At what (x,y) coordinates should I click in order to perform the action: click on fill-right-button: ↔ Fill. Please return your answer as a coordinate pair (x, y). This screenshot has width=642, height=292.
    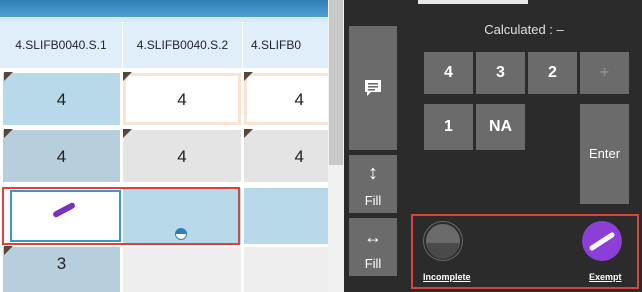
    Looking at the image, I should click on (373, 247).